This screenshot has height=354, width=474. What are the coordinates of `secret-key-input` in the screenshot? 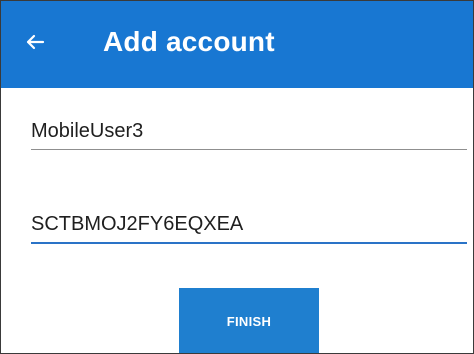 It's located at (249, 224).